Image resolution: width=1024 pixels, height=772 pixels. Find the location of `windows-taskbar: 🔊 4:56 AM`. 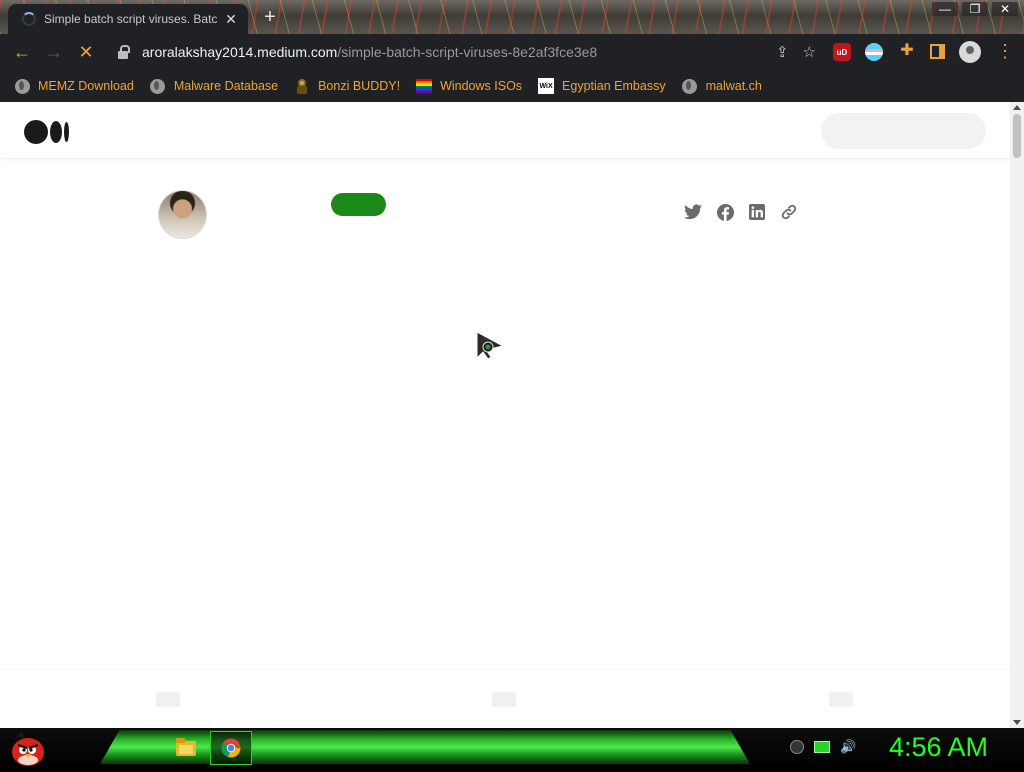

windows-taskbar: 🔊 4:56 AM is located at coordinates (512, 748).